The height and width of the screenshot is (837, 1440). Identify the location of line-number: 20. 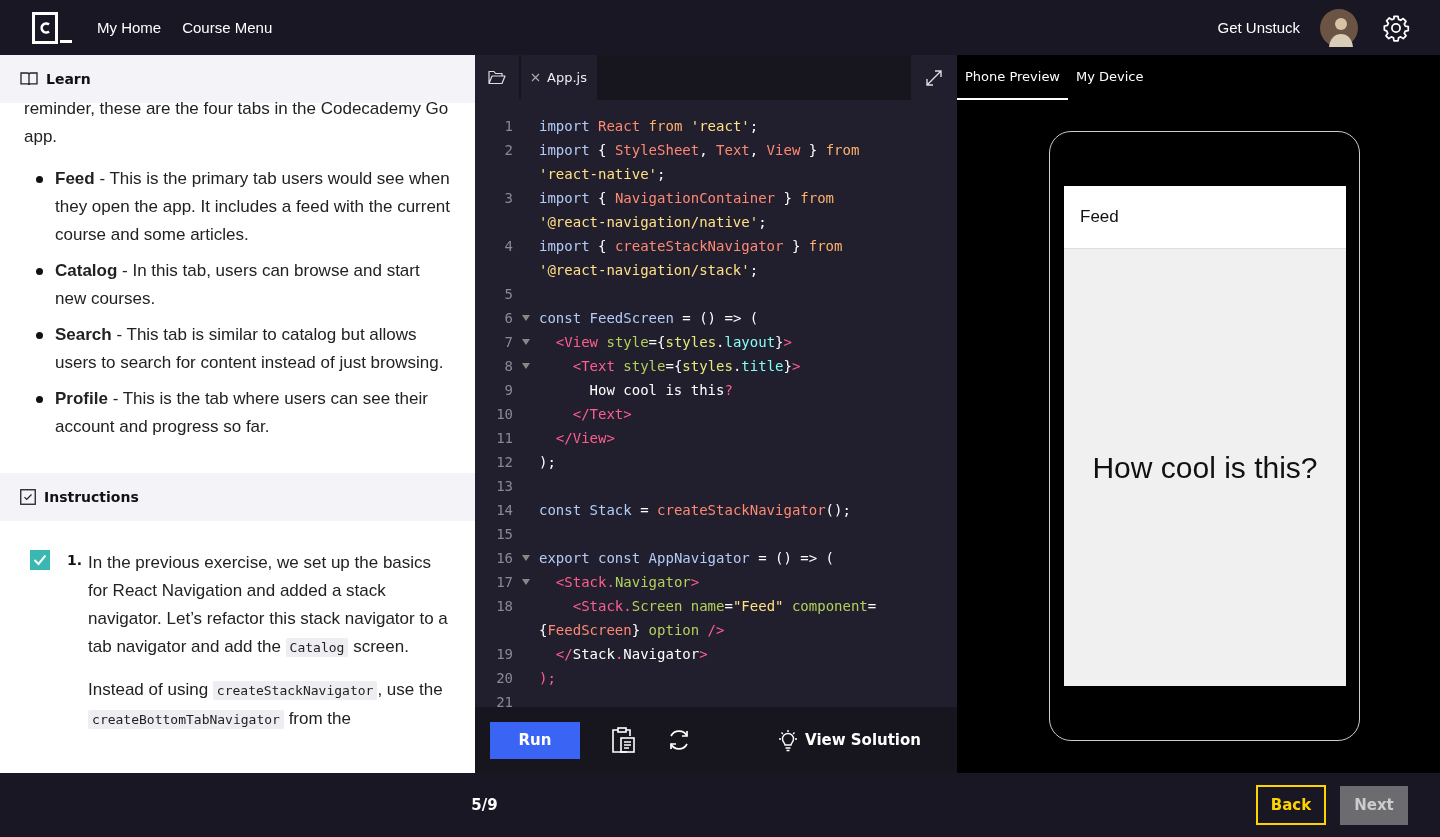
(504, 678).